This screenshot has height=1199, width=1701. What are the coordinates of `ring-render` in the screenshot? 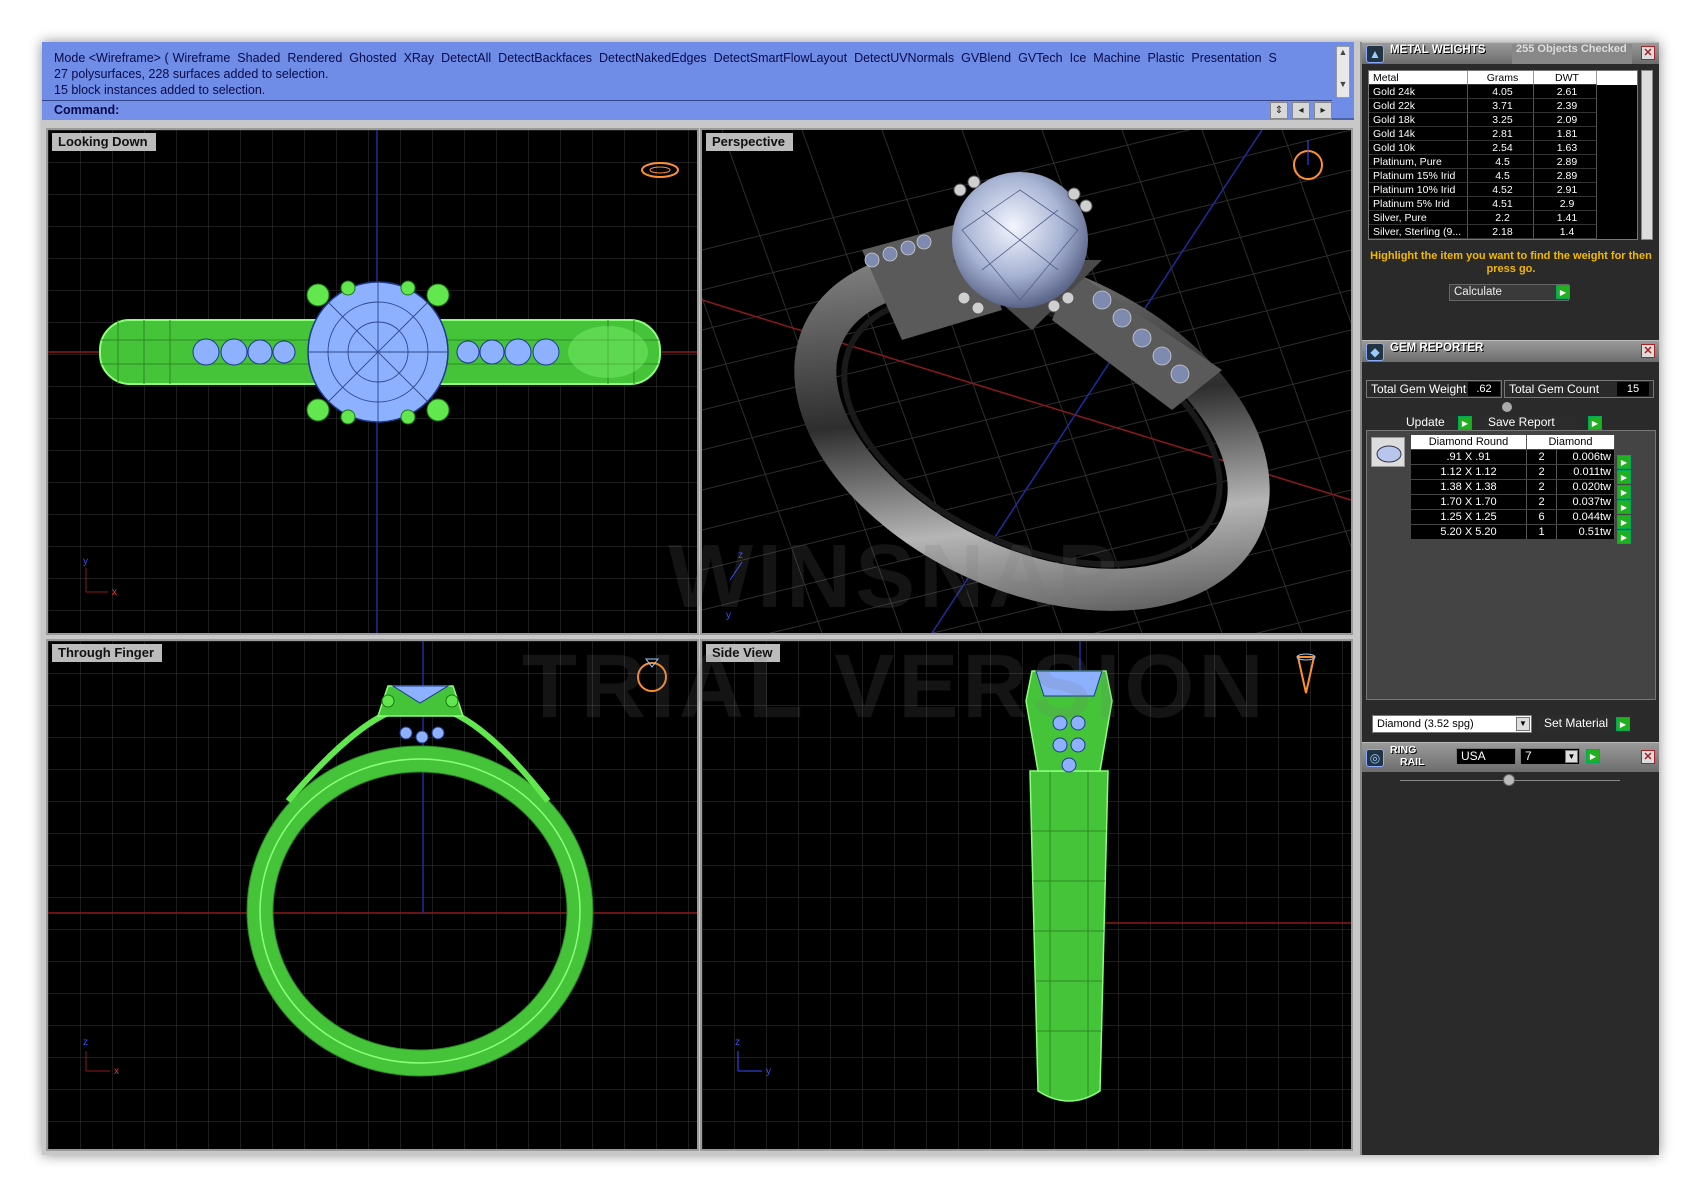 It's located at (1031, 402).